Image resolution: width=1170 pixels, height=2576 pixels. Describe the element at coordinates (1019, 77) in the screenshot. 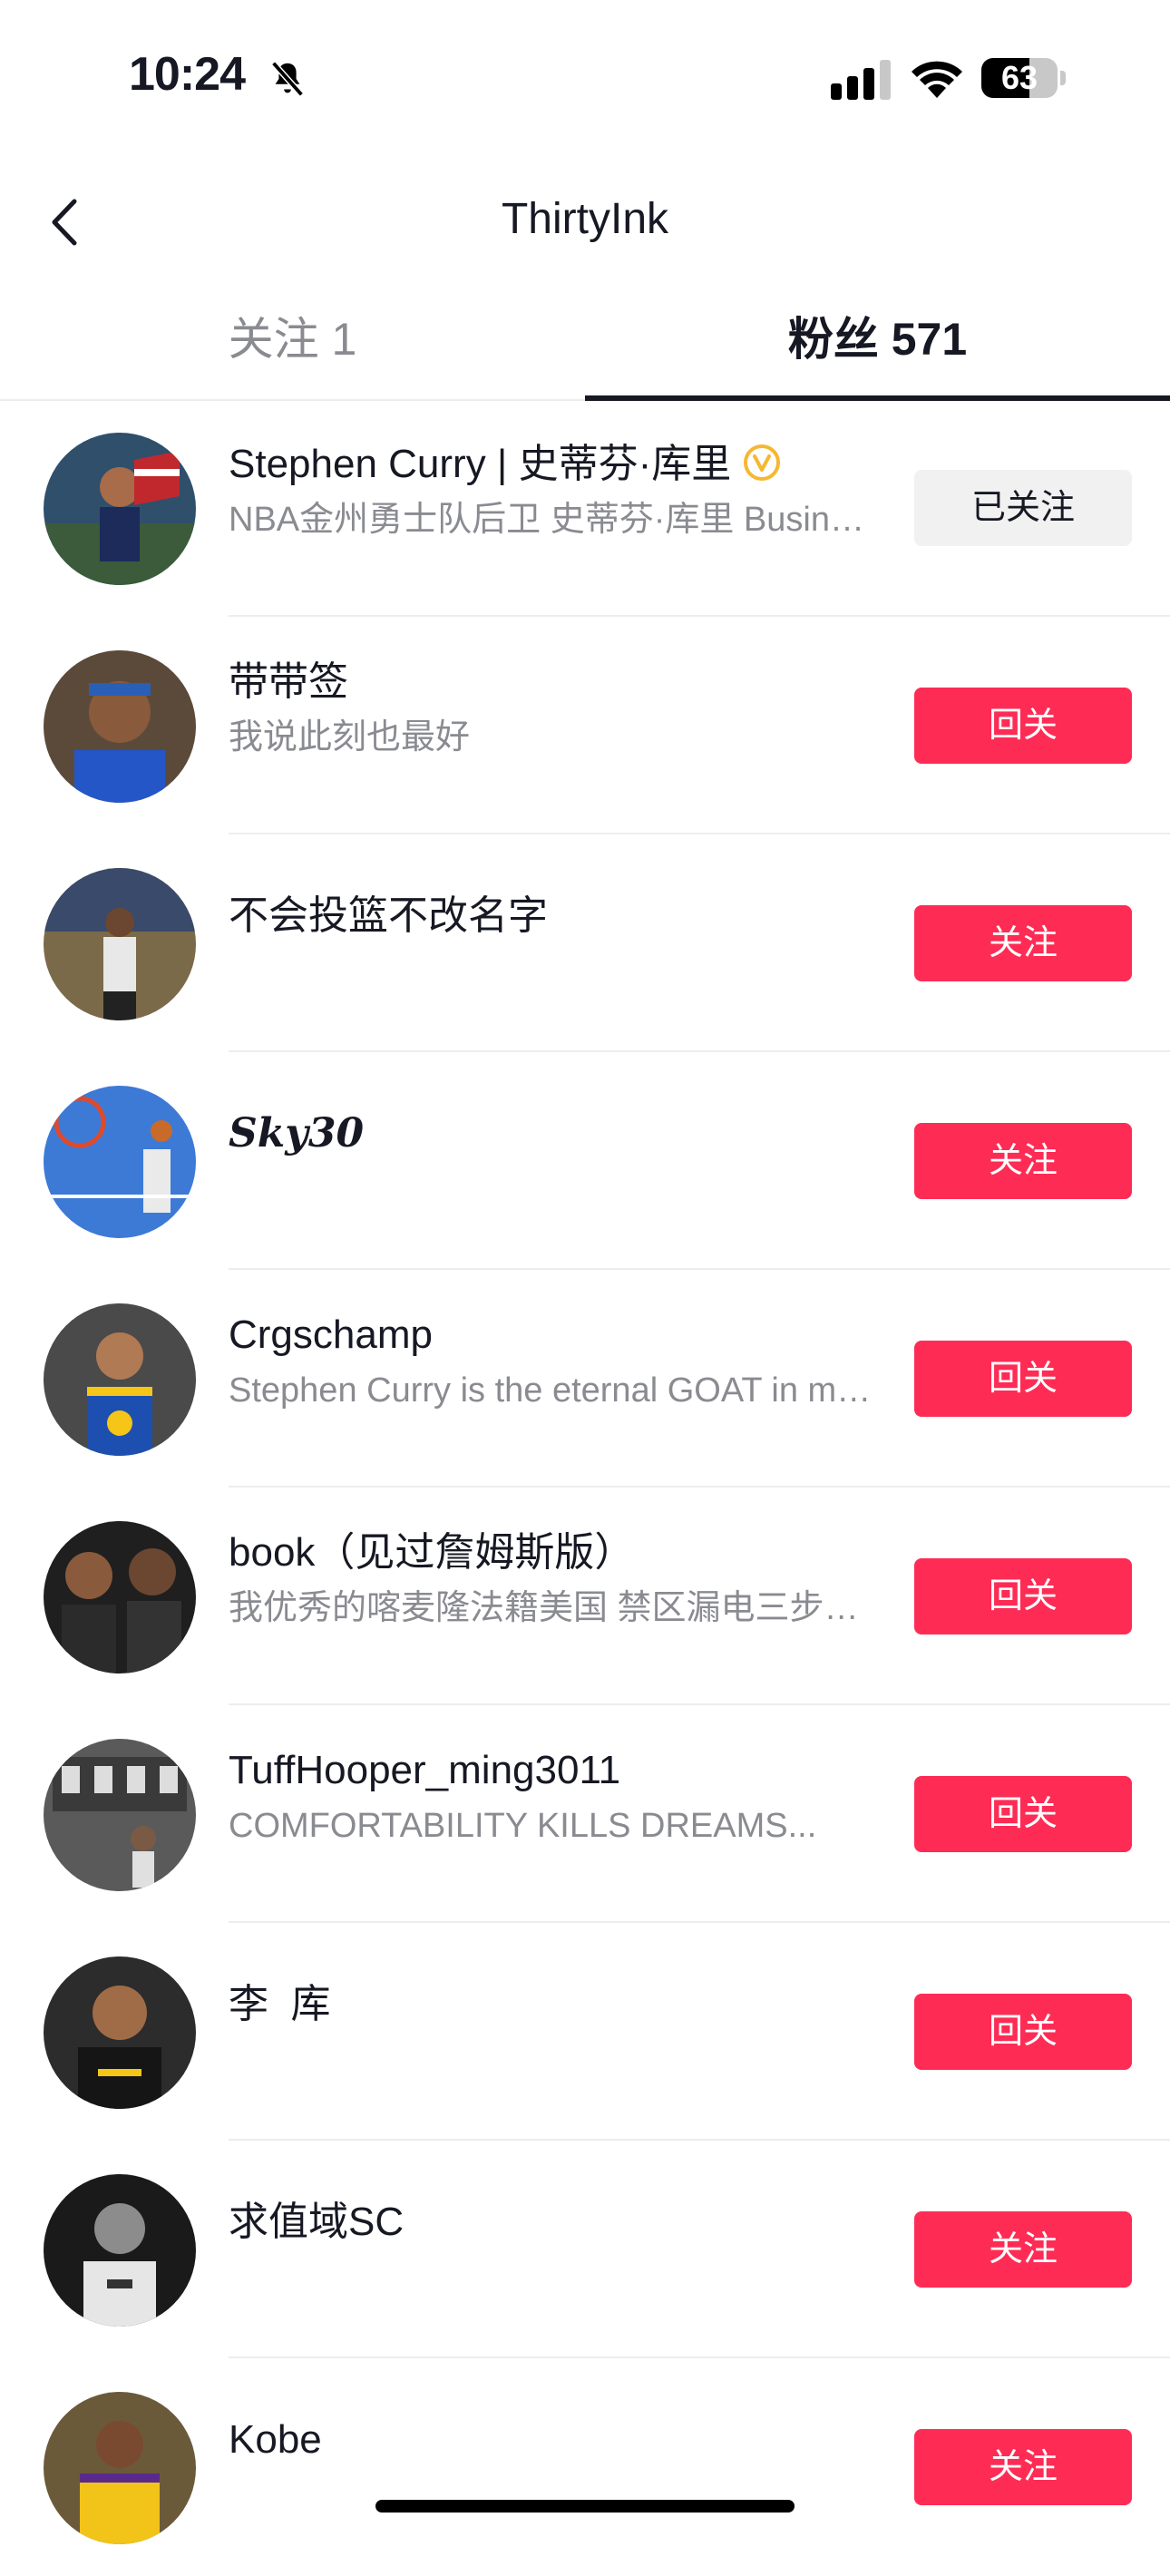

I see `battery-level: 63` at that location.